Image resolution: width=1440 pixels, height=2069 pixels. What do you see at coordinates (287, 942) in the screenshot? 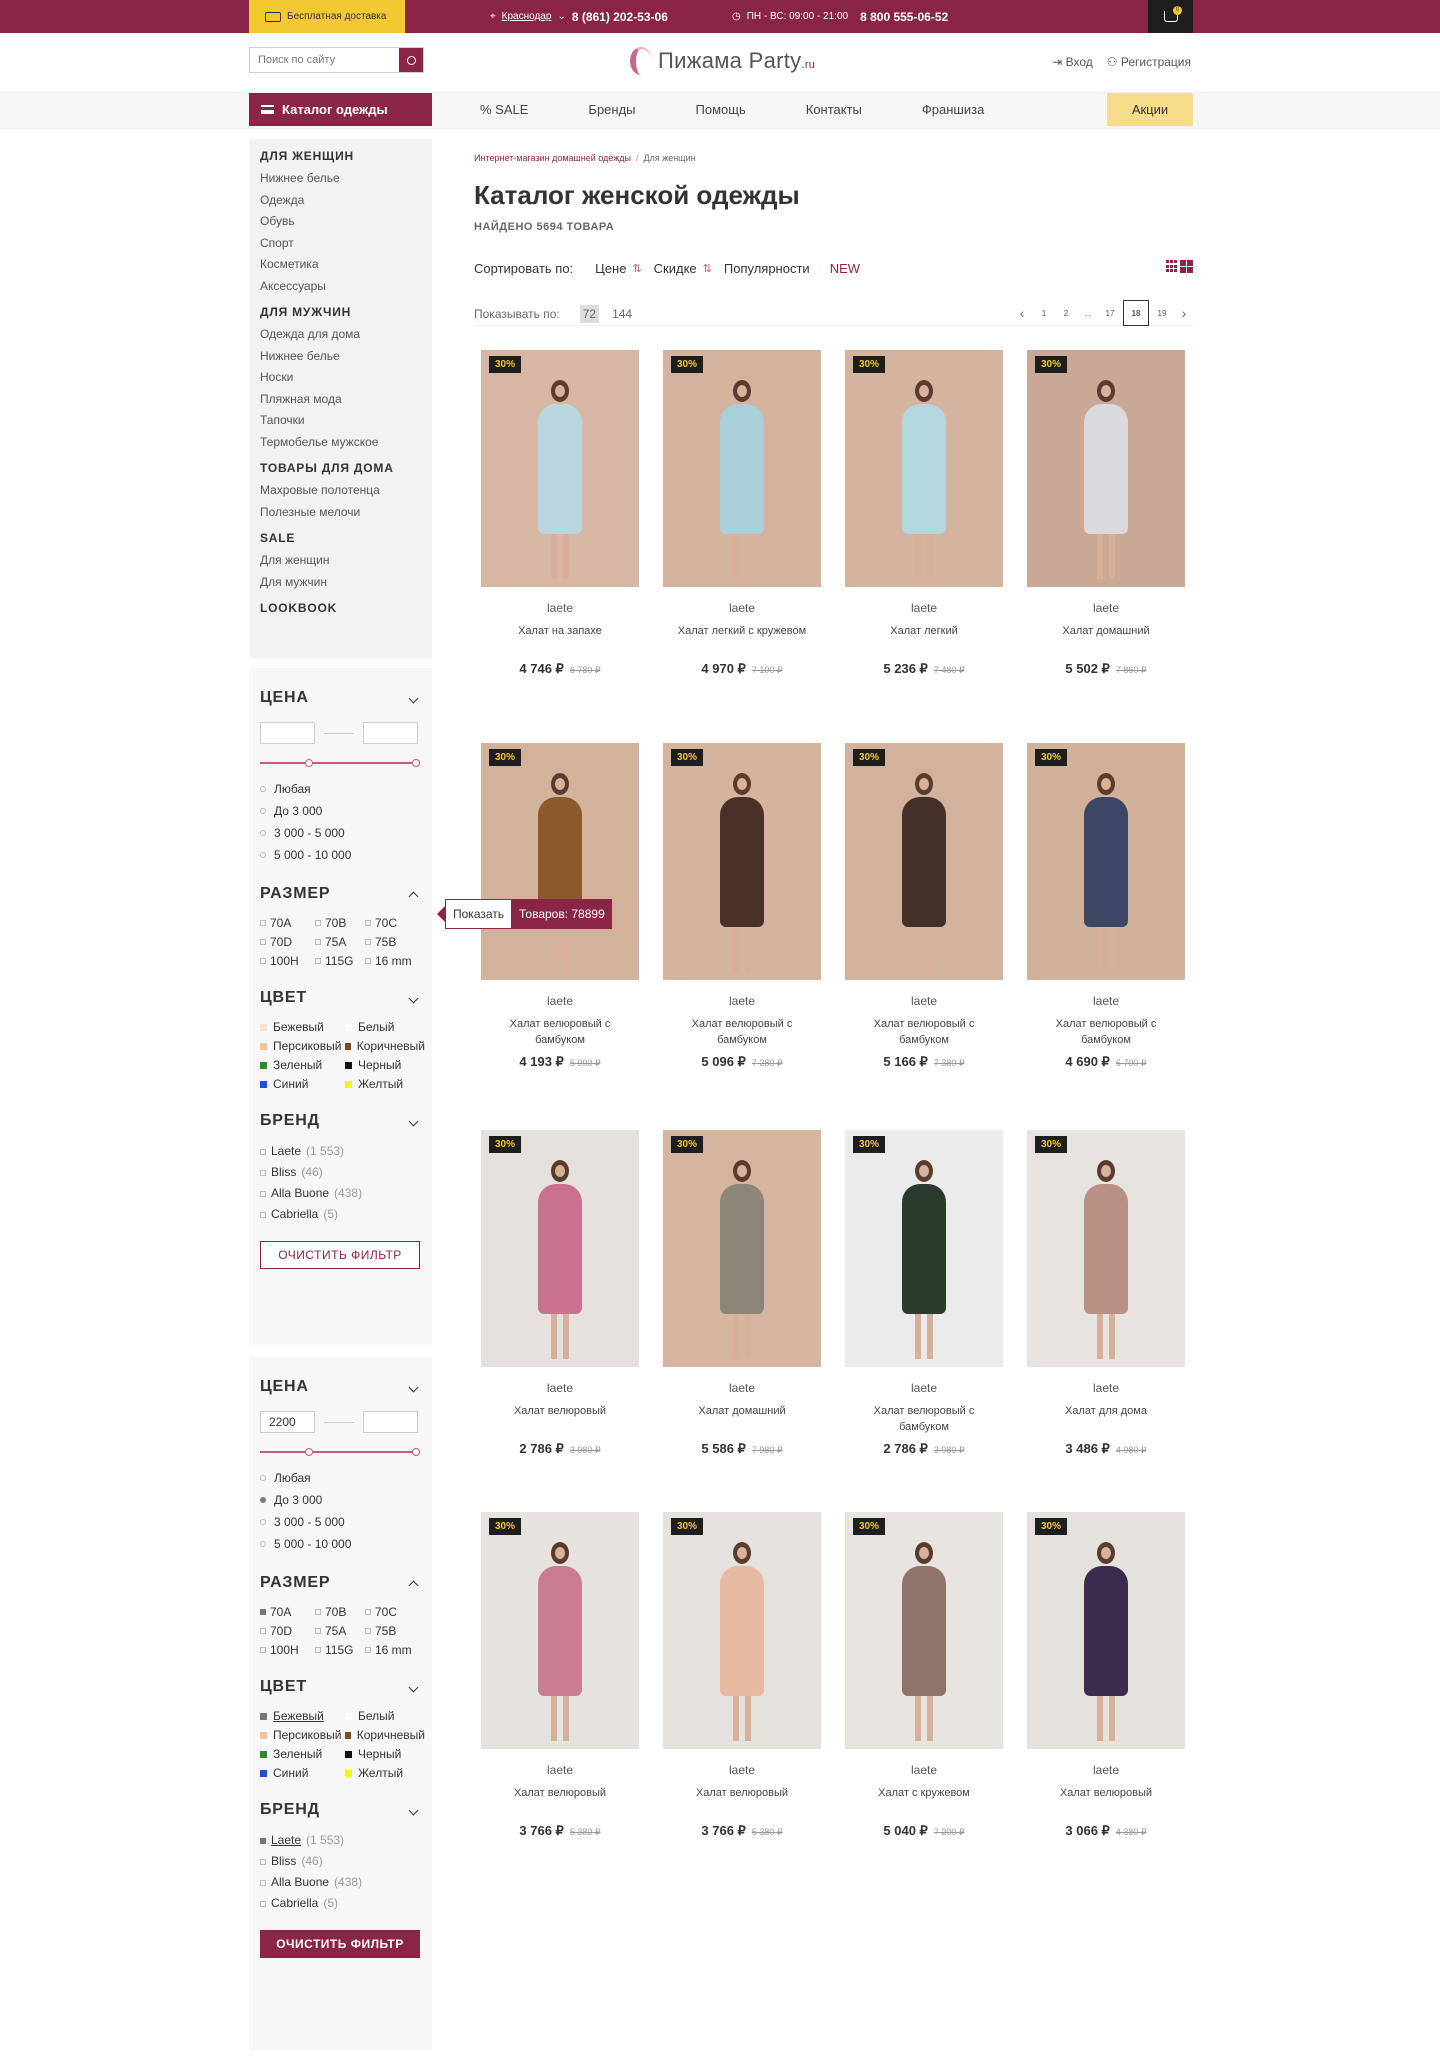
I see `size-option: 70D` at bounding box center [287, 942].